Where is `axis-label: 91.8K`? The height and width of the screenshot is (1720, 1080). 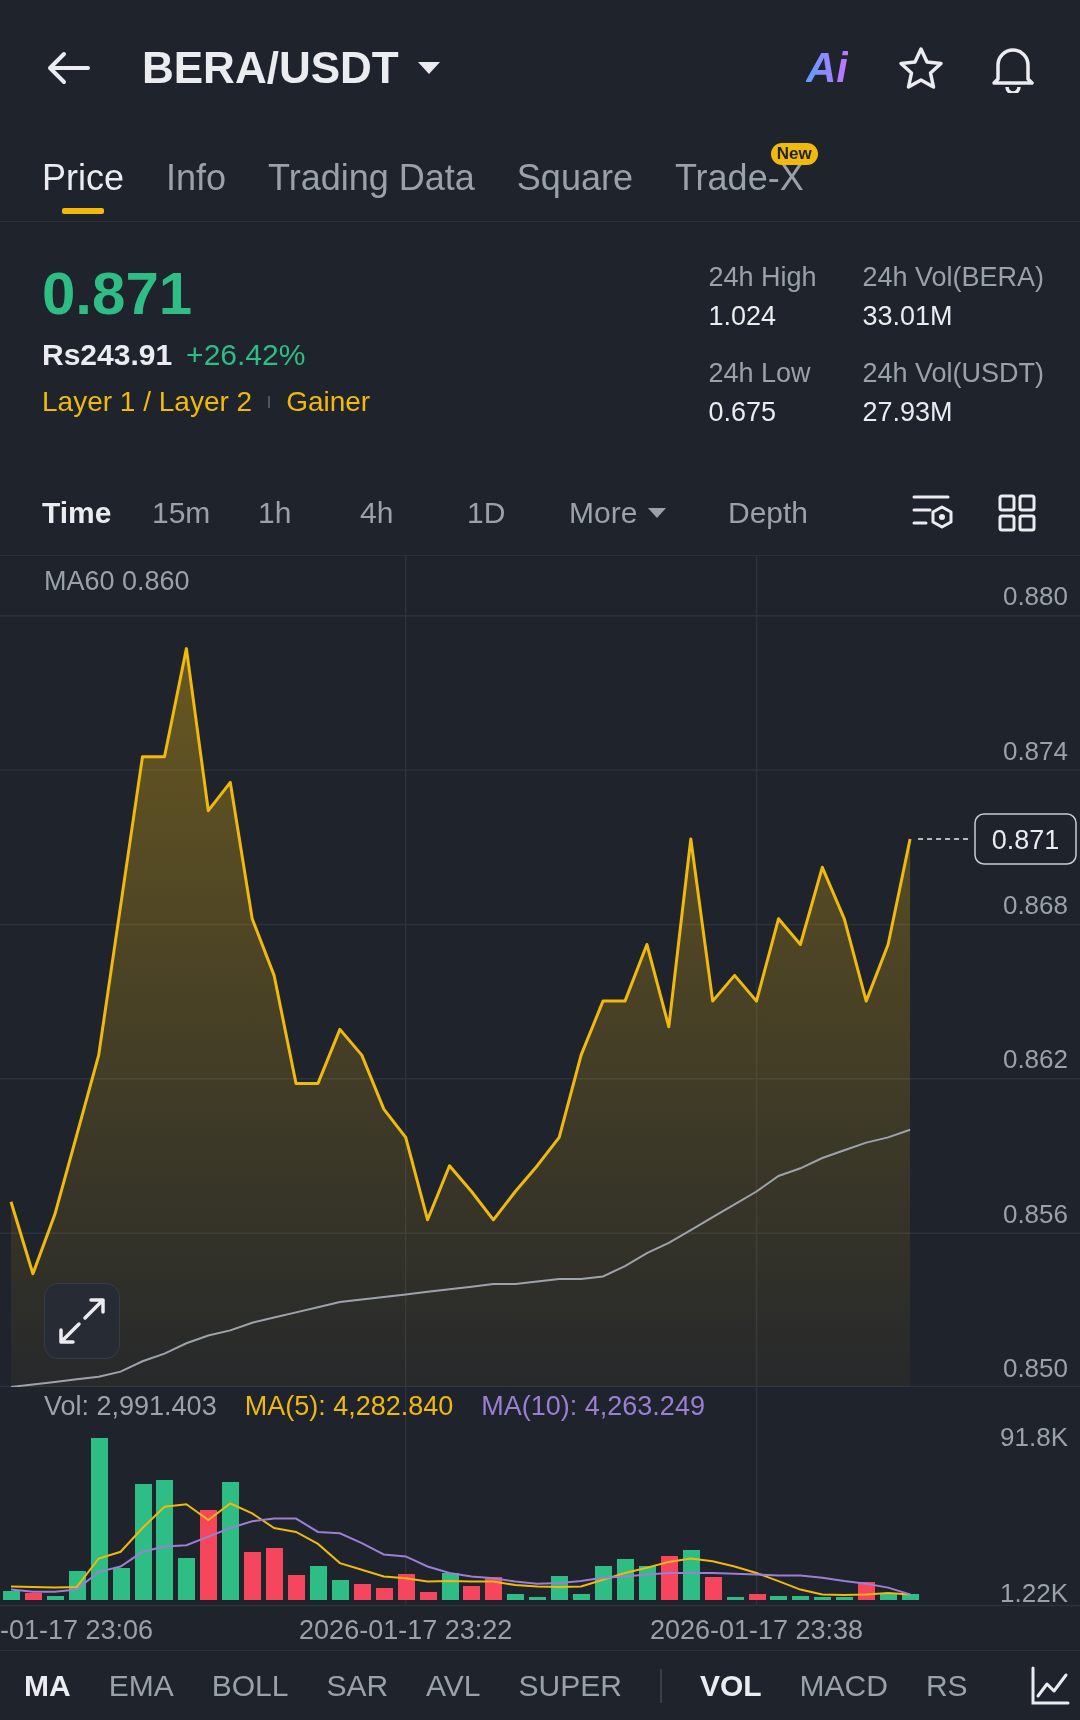 axis-label: 91.8K is located at coordinates (1034, 1436).